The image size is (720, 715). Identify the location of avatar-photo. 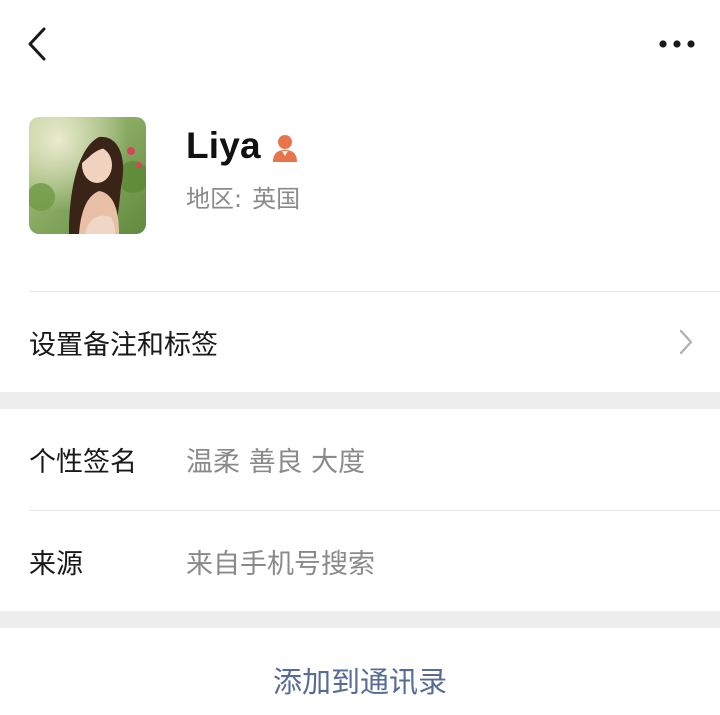
(87, 175).